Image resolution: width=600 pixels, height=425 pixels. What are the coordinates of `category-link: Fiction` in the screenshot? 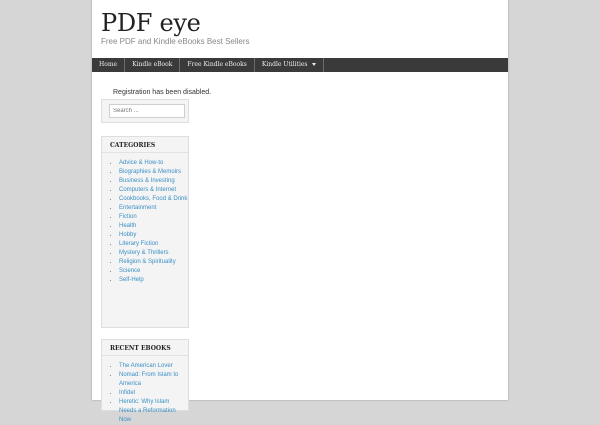 It's located at (153, 217).